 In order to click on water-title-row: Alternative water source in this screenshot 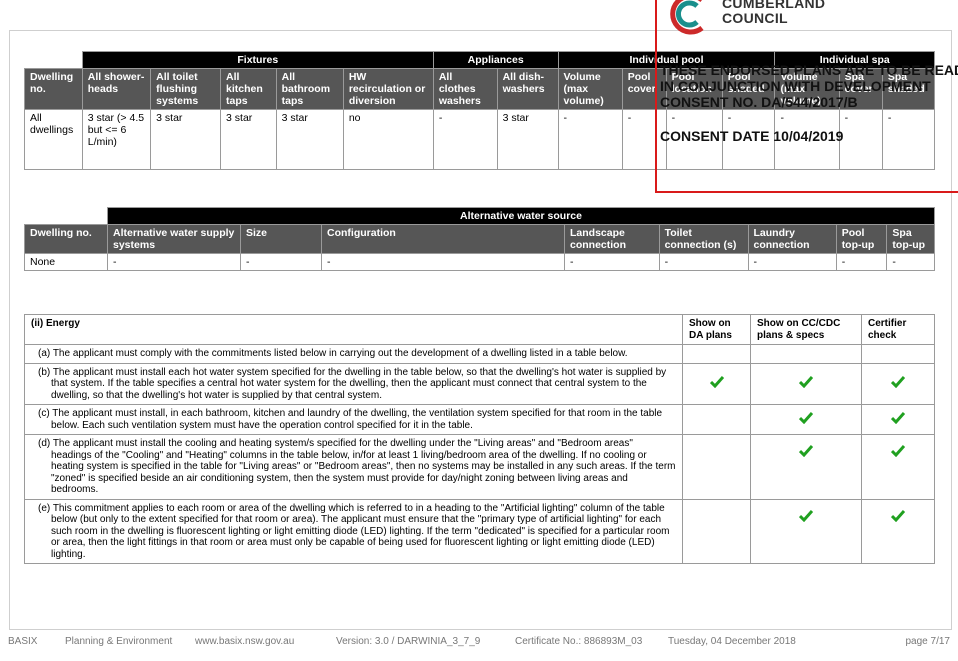, I will do `click(479, 216)`.